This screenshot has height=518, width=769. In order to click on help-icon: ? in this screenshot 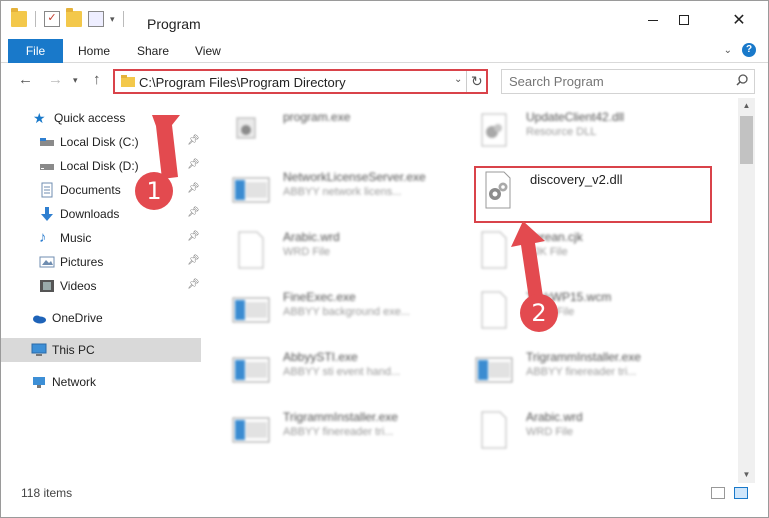, I will do `click(749, 50)`.